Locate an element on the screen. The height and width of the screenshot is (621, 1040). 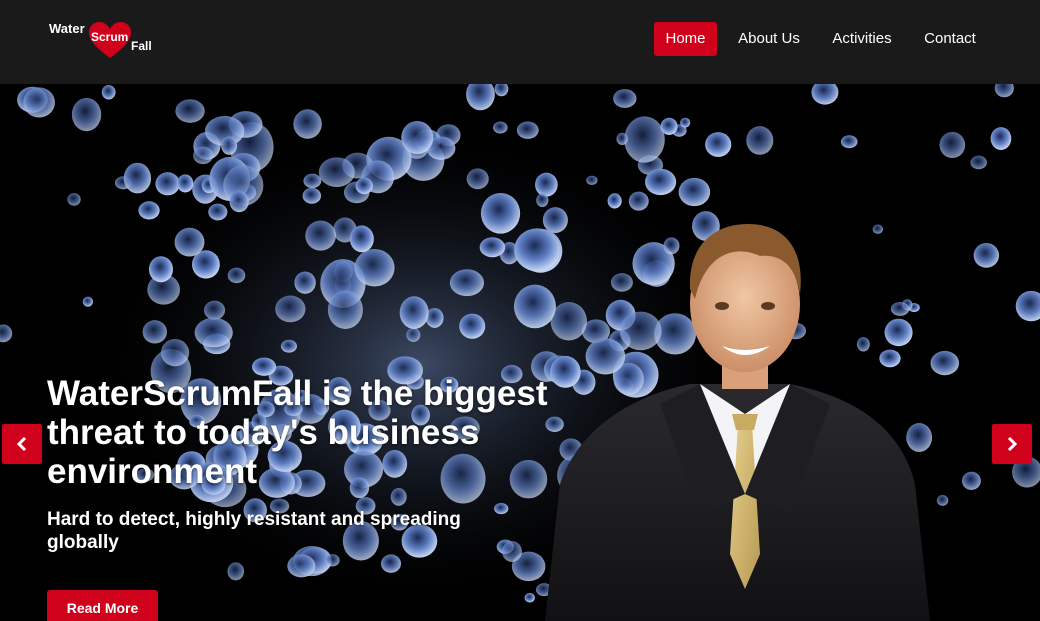
chevron-right-icon is located at coordinates (1012, 444).